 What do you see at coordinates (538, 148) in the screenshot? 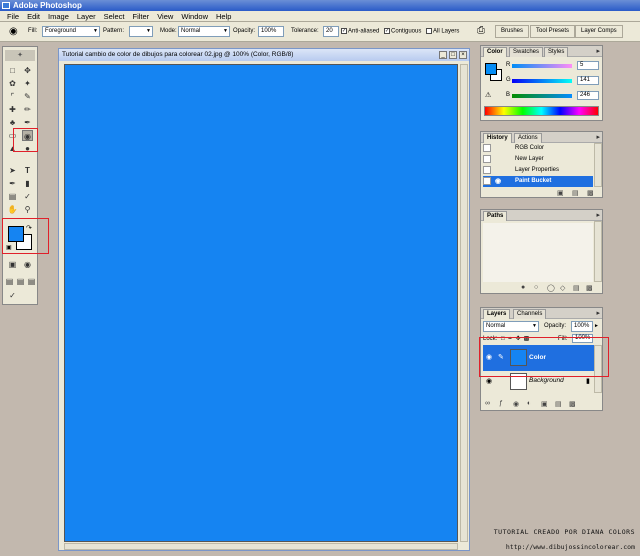
I see `history-item: RGB Color` at bounding box center [538, 148].